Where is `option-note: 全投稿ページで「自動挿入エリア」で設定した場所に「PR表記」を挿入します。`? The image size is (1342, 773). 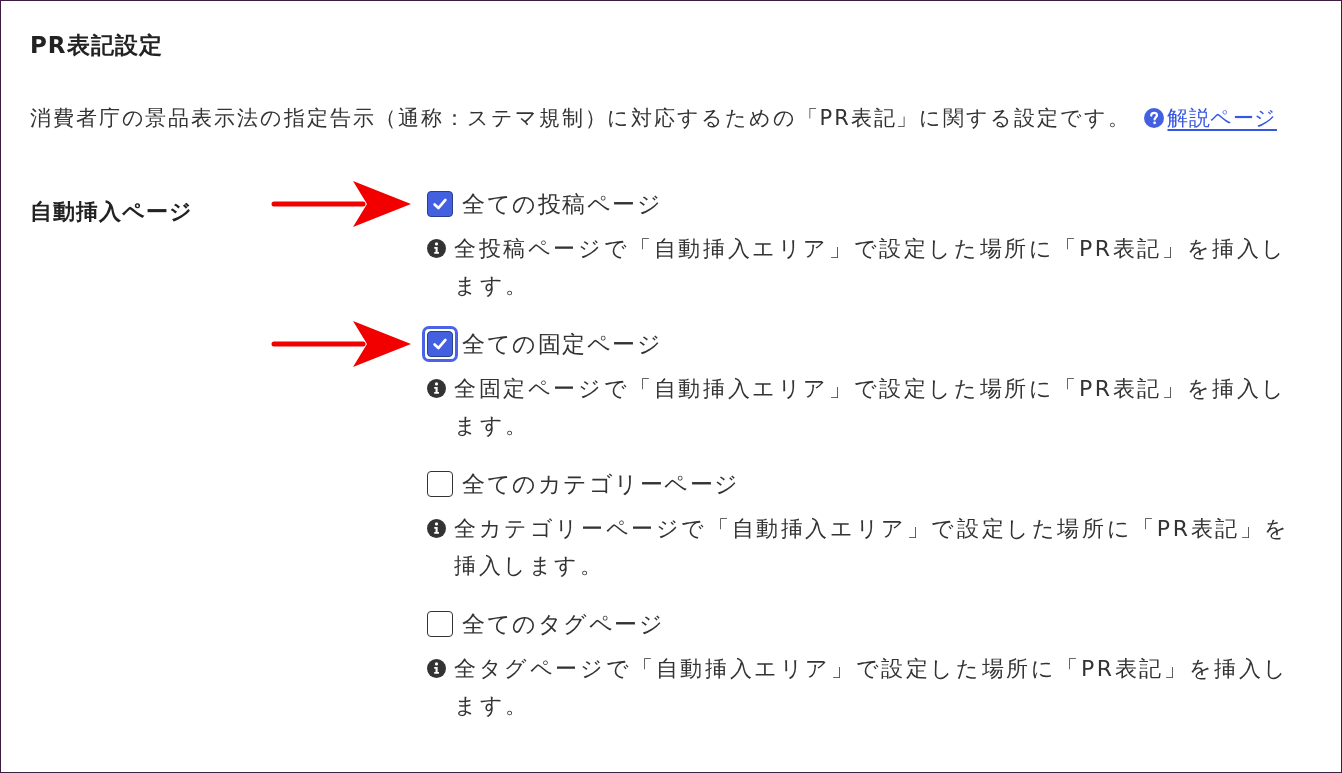
option-note: 全投稿ページで「自動挿入エリア」で設定した場所に「PR表記」を挿入します。 is located at coordinates (871, 267).